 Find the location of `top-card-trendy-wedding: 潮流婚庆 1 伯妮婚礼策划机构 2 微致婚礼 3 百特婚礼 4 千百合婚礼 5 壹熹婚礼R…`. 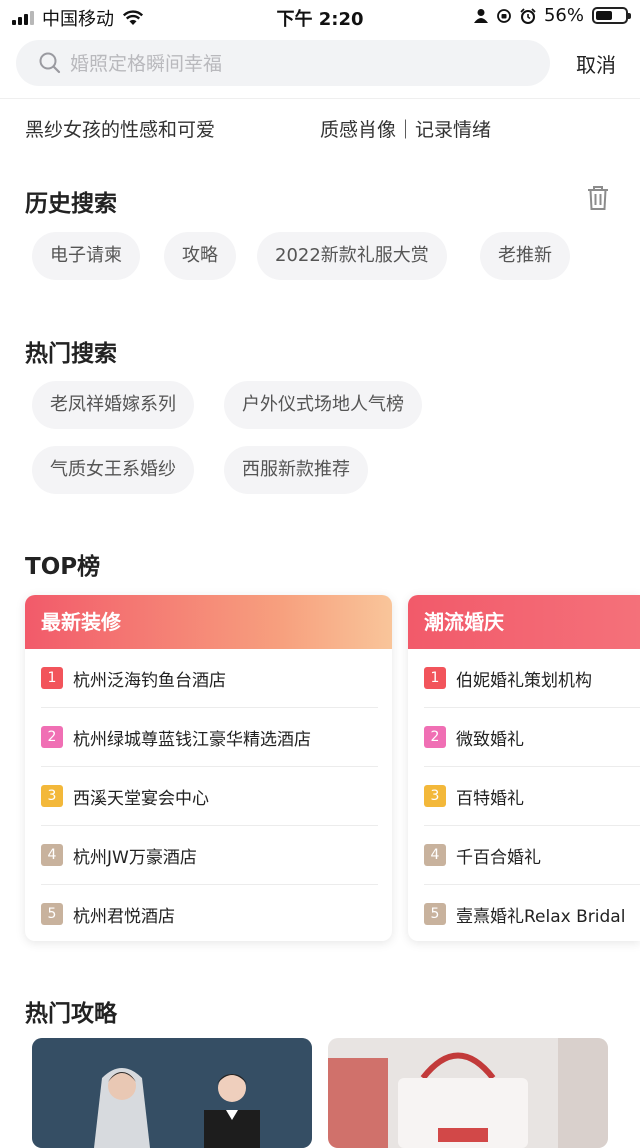

top-card-trendy-wedding: 潮流婚庆 1 伯妮婚礼策划机构 2 微致婚礼 3 百特婚礼 4 千百合婚礼 5 壹熹婚礼R… is located at coordinates (524, 768).